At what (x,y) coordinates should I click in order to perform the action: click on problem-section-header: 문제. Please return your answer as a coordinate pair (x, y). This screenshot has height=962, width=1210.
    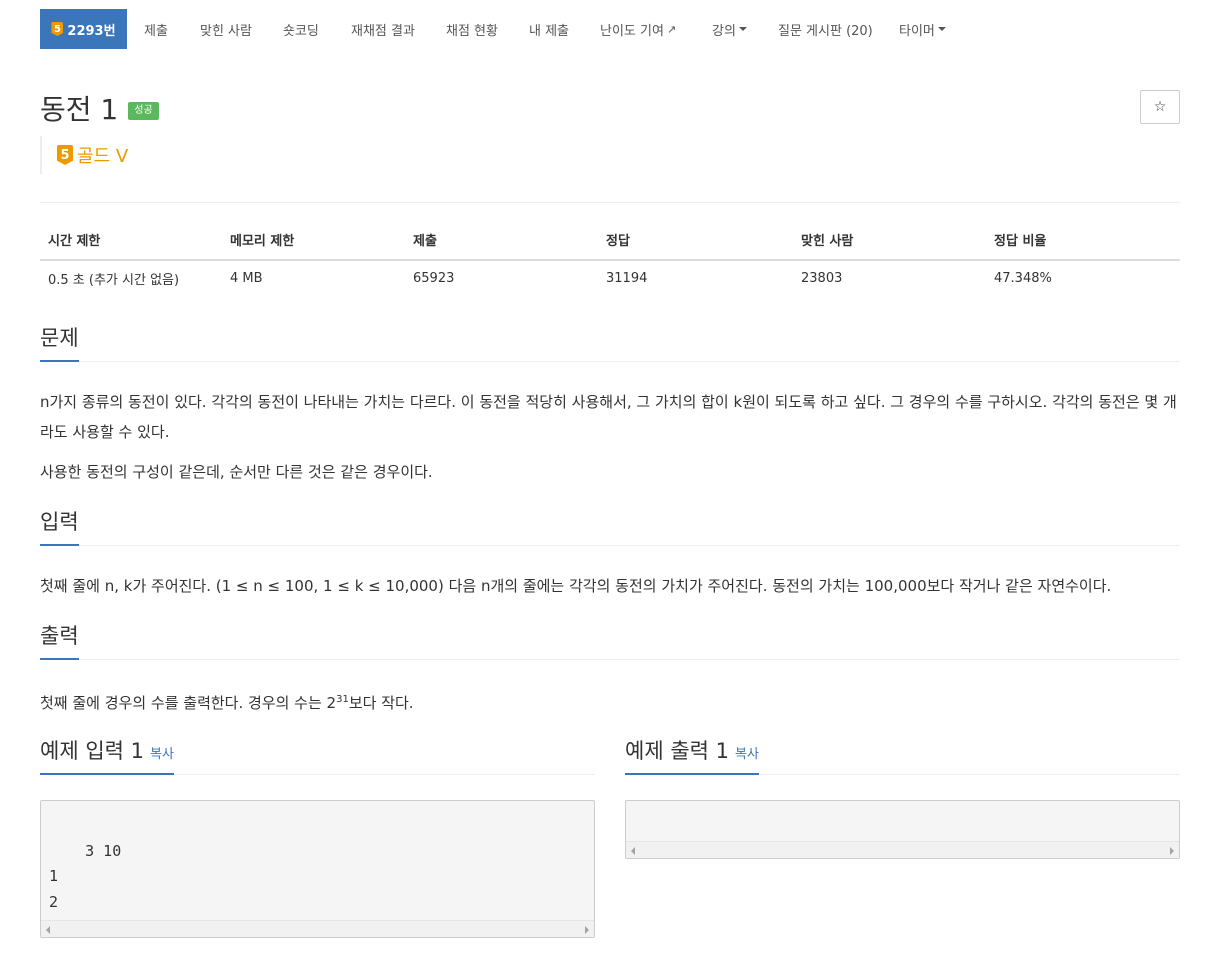
    Looking at the image, I should click on (610, 344).